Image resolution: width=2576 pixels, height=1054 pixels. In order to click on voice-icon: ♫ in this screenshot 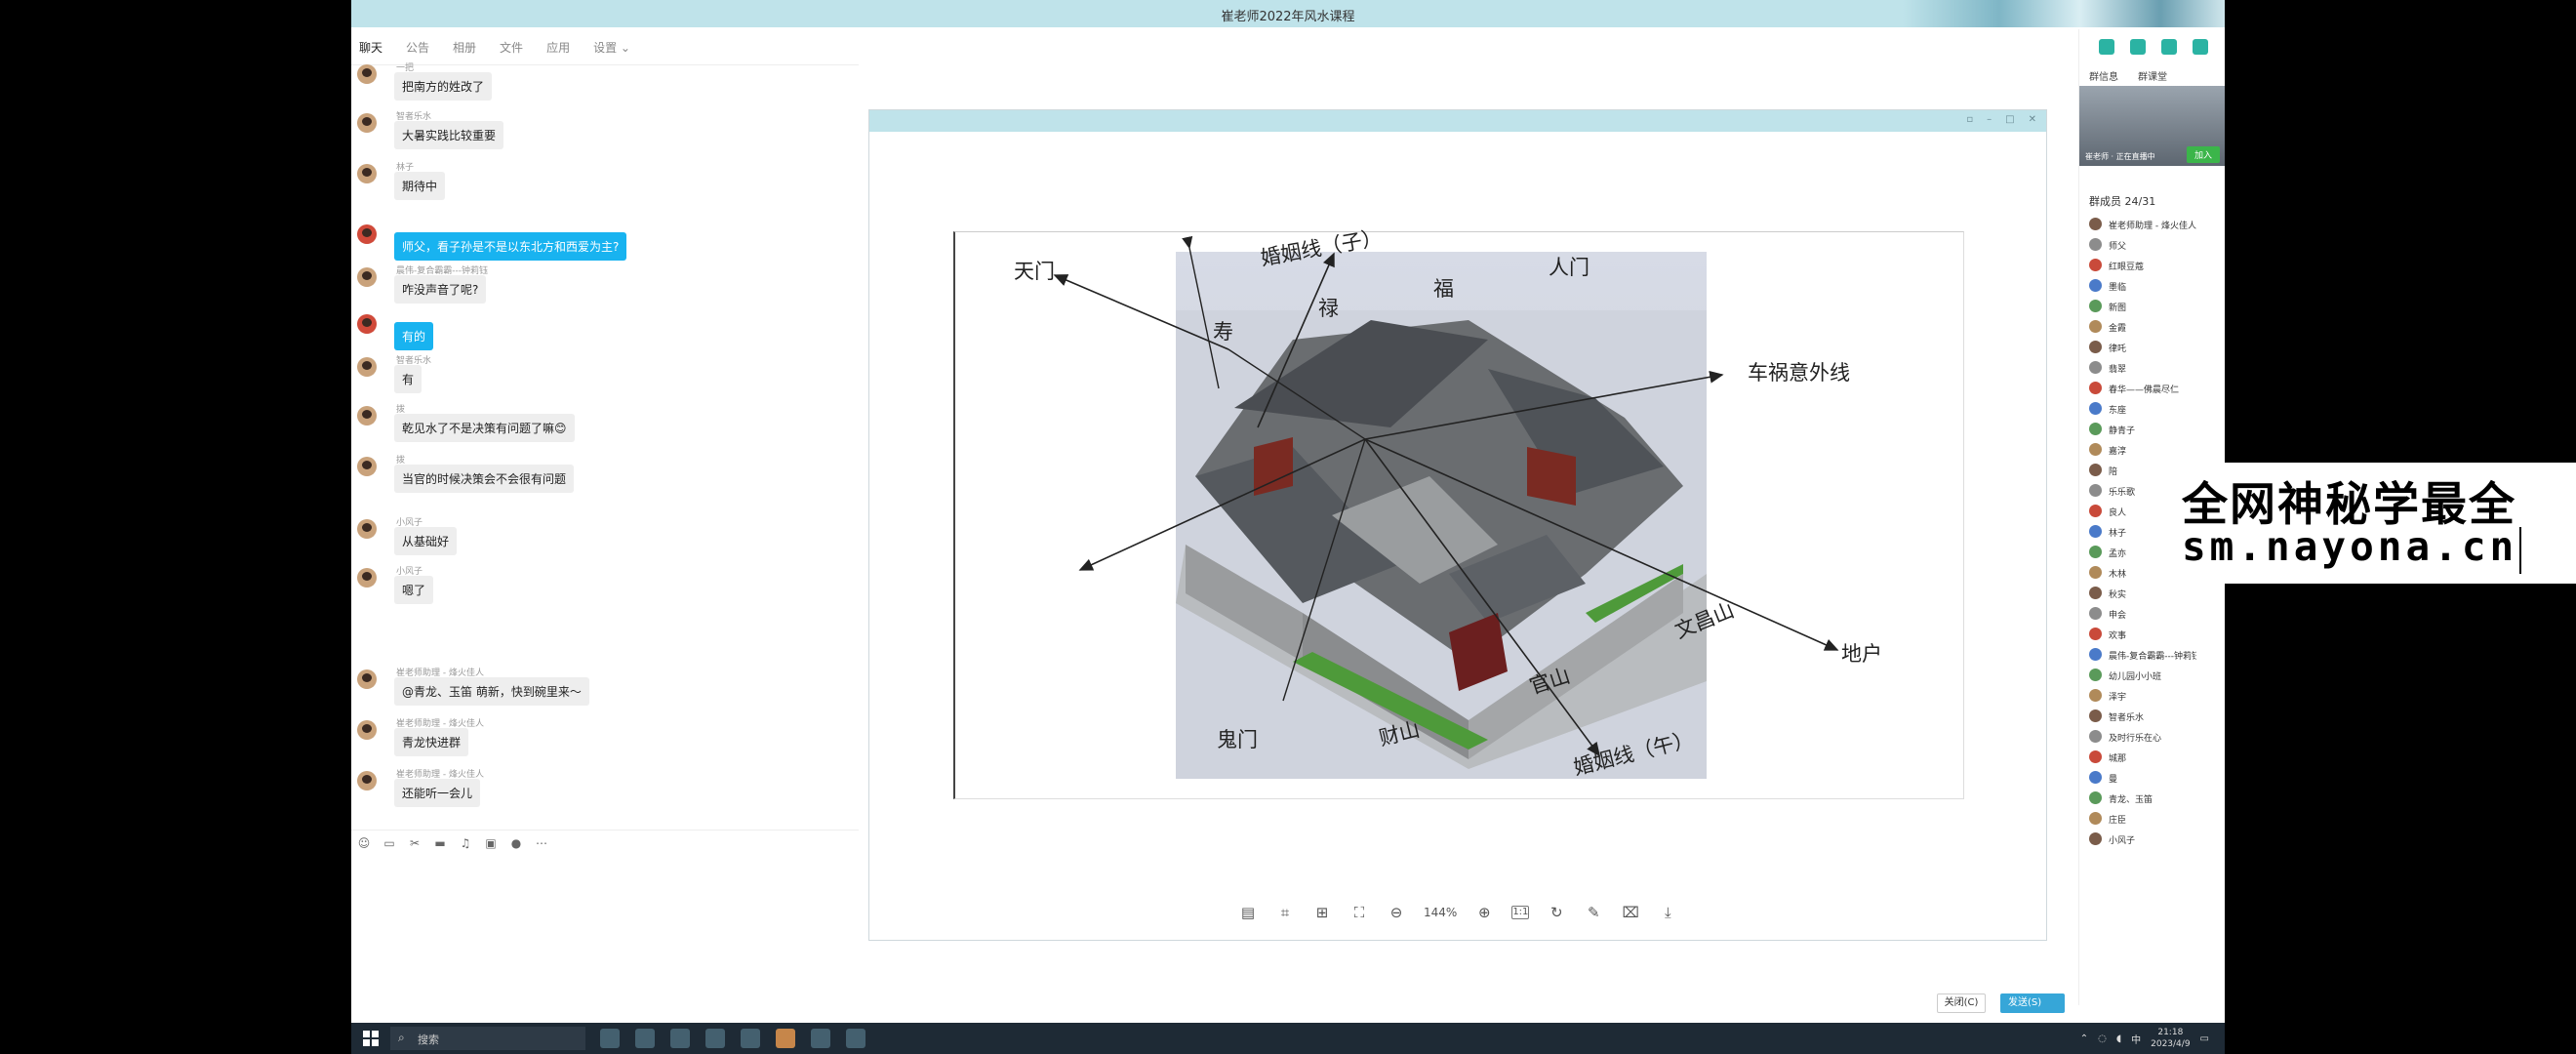, I will do `click(465, 843)`.